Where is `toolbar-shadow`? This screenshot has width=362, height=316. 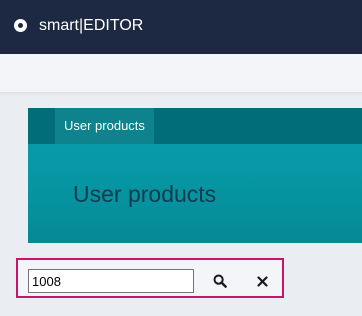 toolbar-shadow is located at coordinates (181, 94).